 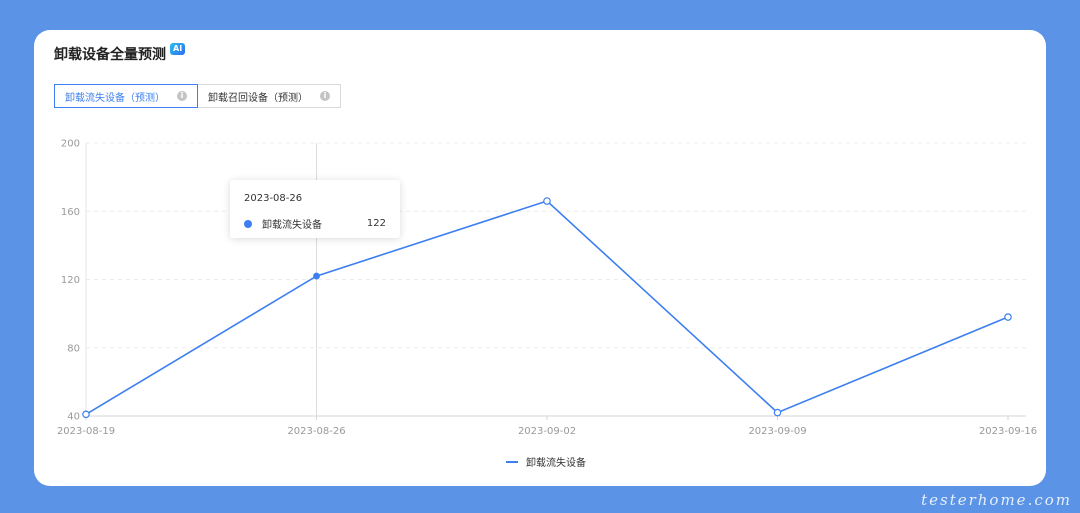 I want to click on legend-label: 卸载流失设备, so click(x=556, y=463).